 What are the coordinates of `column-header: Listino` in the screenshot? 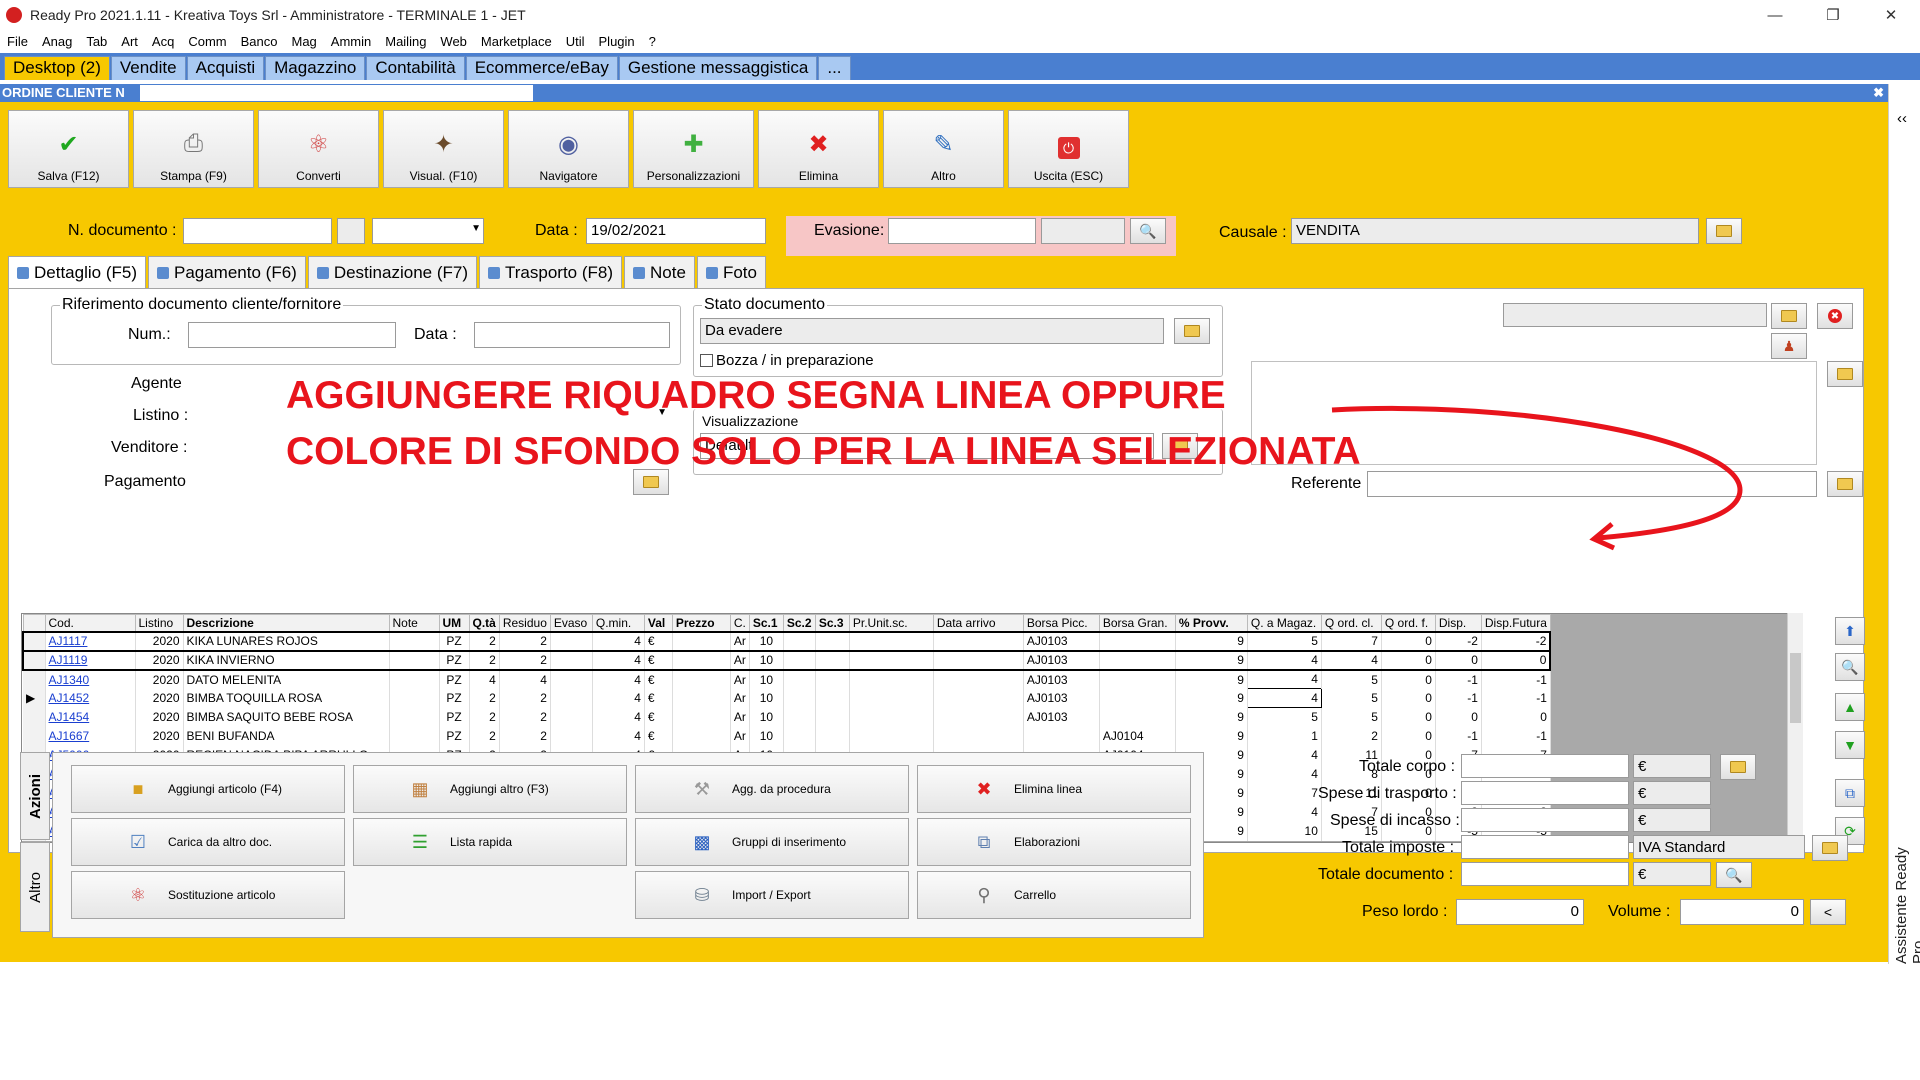 It's located at (159, 623).